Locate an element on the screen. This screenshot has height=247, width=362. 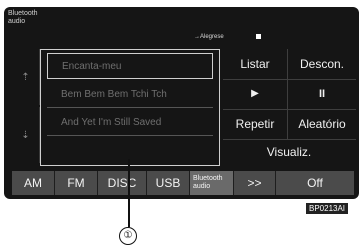
tab-usb: USB is located at coordinates (168, 183).